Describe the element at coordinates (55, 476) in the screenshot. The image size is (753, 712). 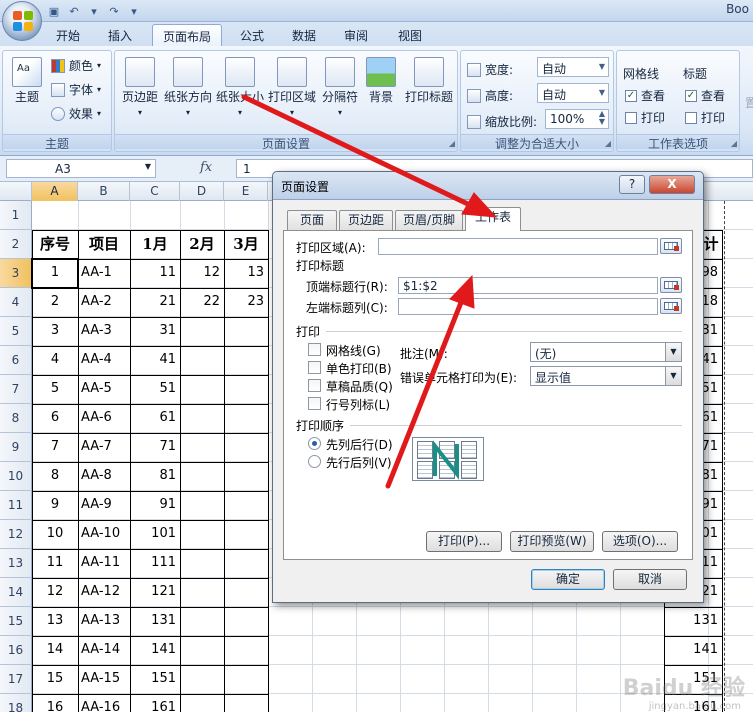
I see `cell-index: 8` at that location.